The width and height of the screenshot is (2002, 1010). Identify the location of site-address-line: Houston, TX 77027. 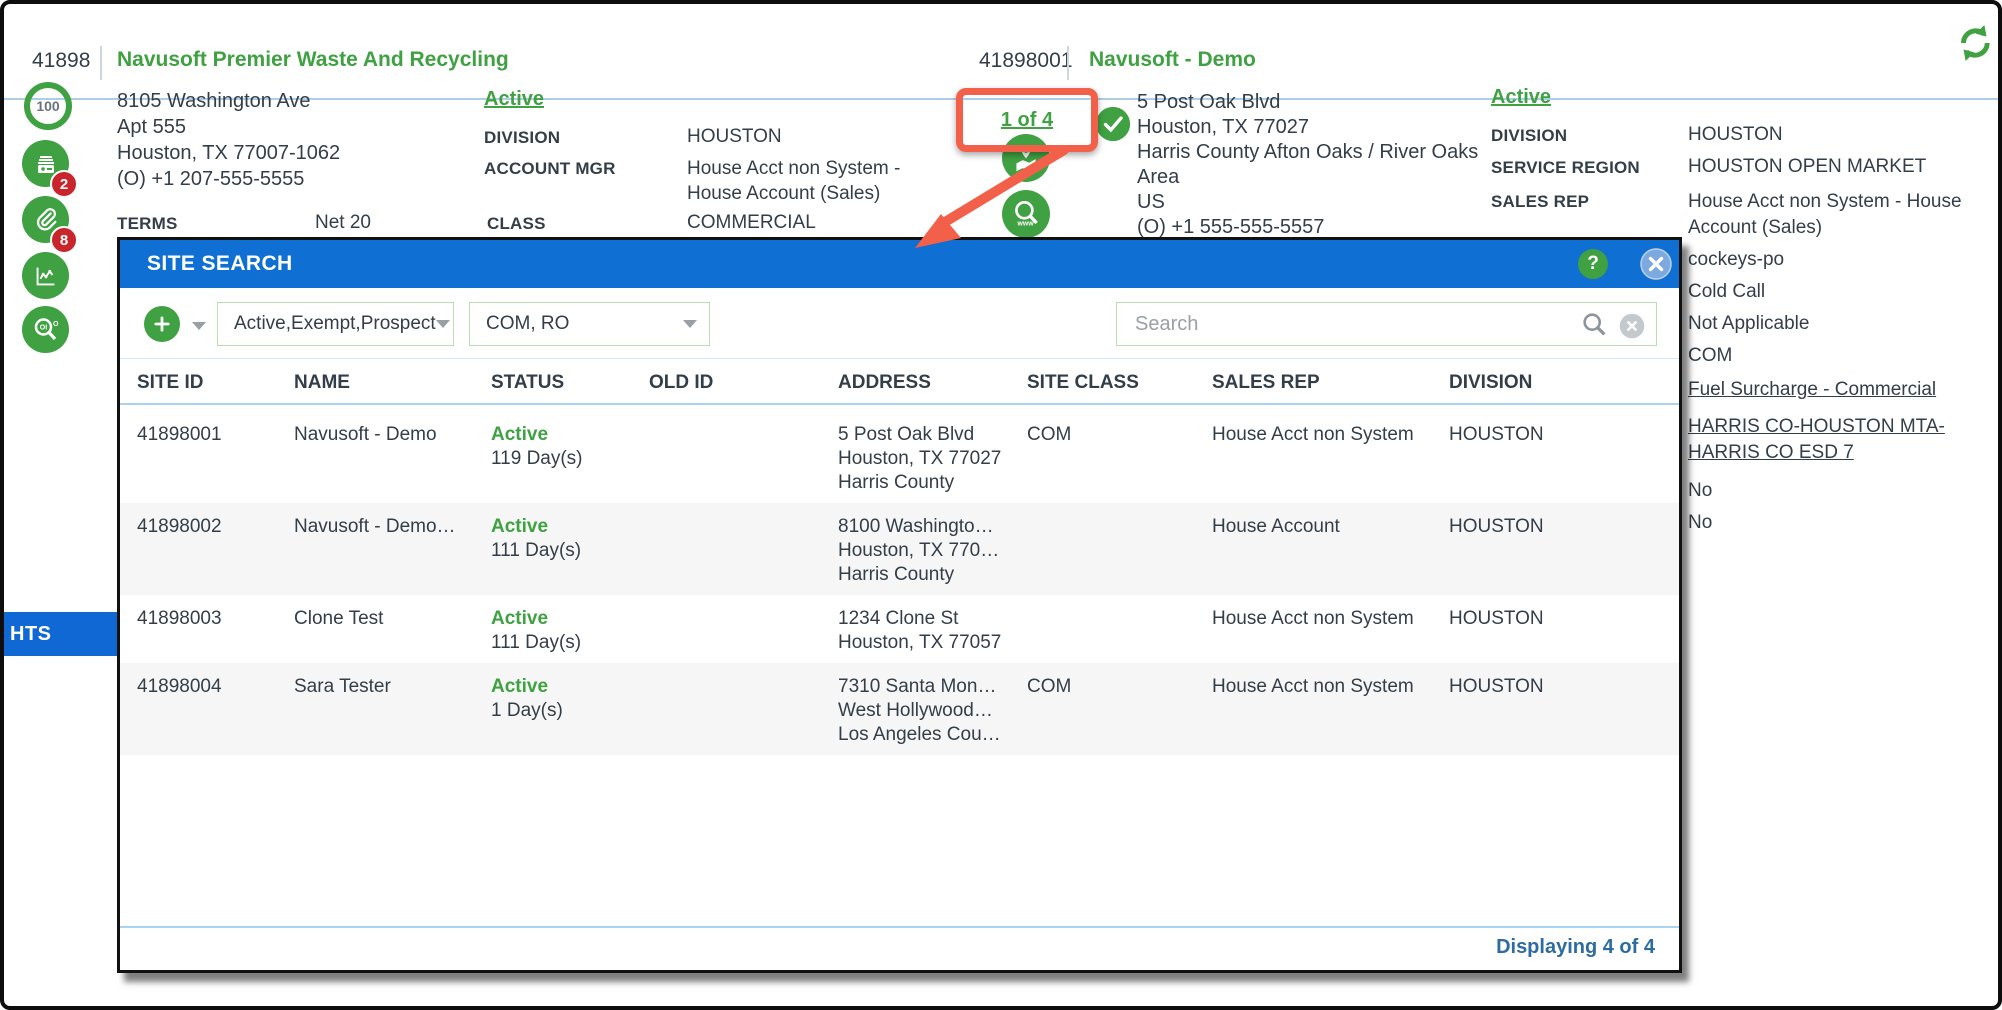
(1223, 127).